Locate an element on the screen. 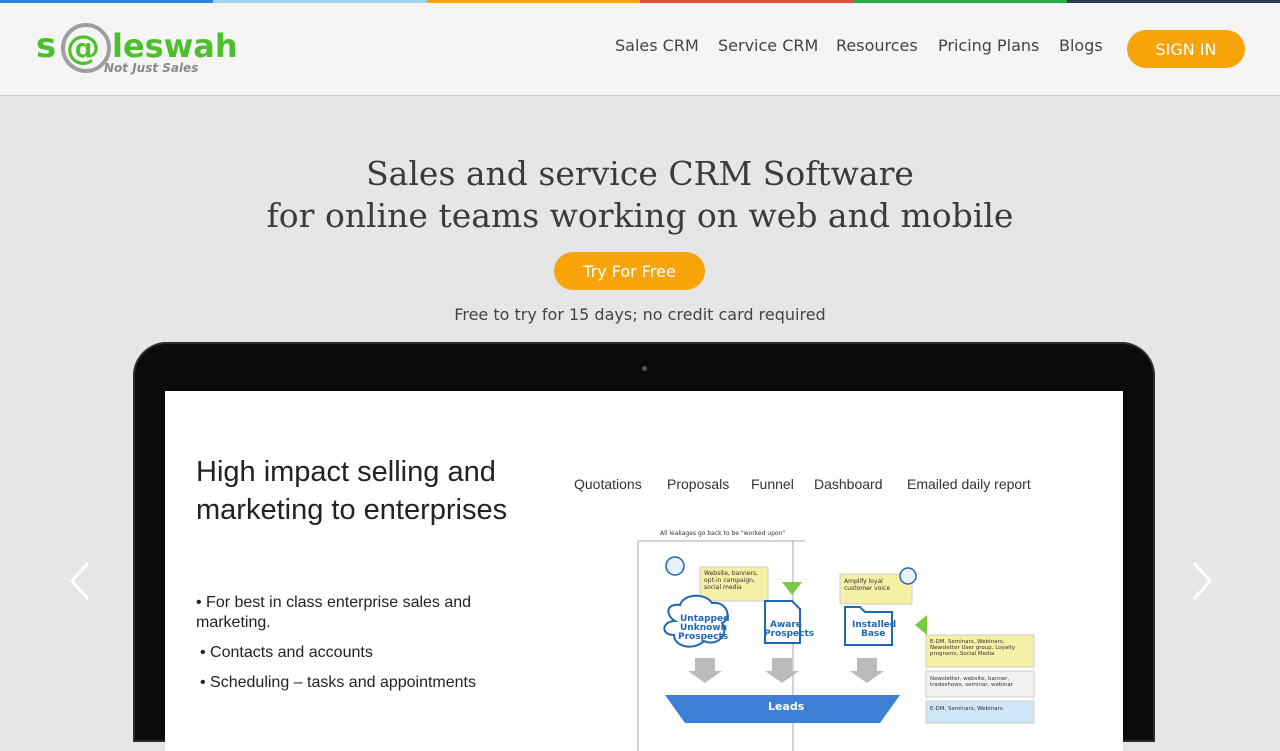  satellite-icon is located at coordinates (908, 576).